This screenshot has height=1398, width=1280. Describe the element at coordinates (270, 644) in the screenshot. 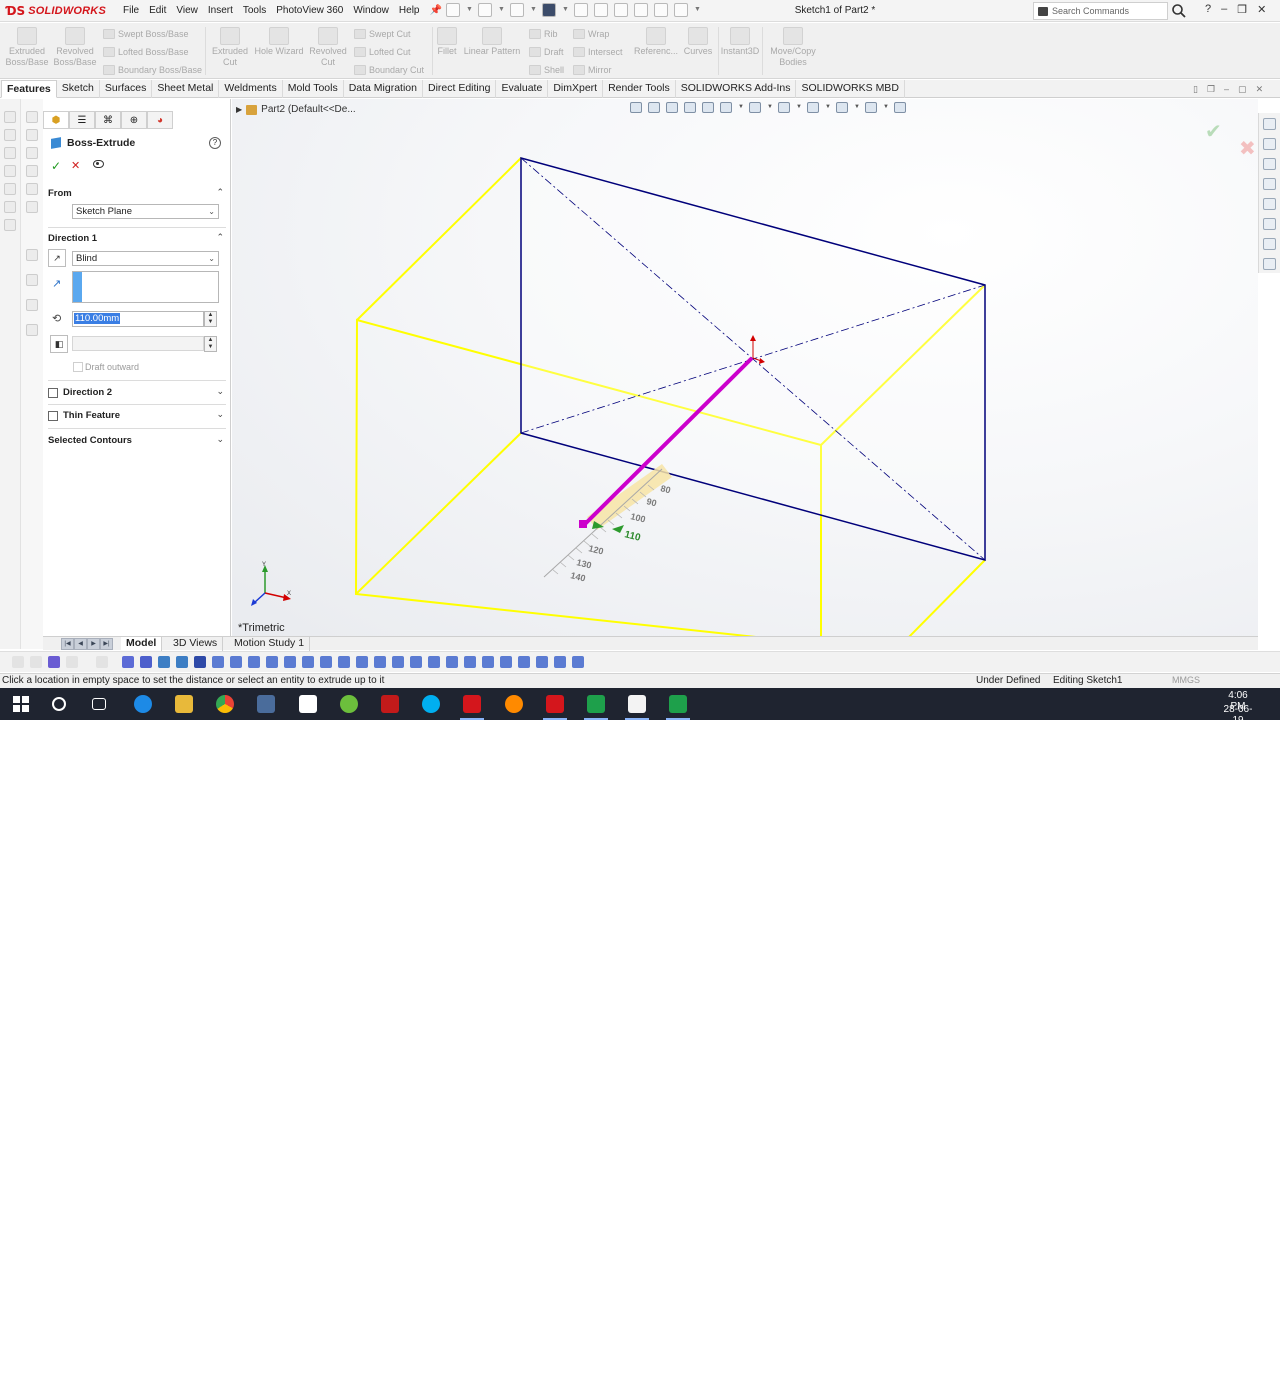

I see `tab-motion-study: Motion Study 1` at that location.